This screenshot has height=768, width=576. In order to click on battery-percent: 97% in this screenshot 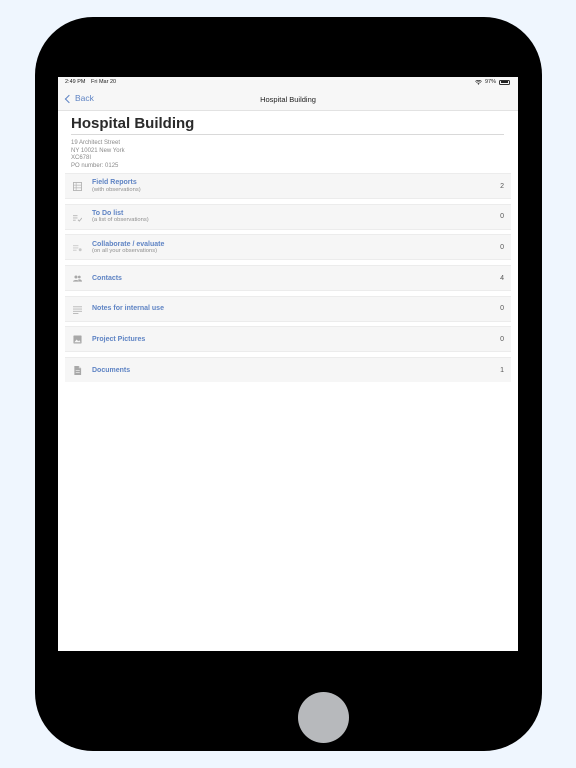, I will do `click(490, 82)`.